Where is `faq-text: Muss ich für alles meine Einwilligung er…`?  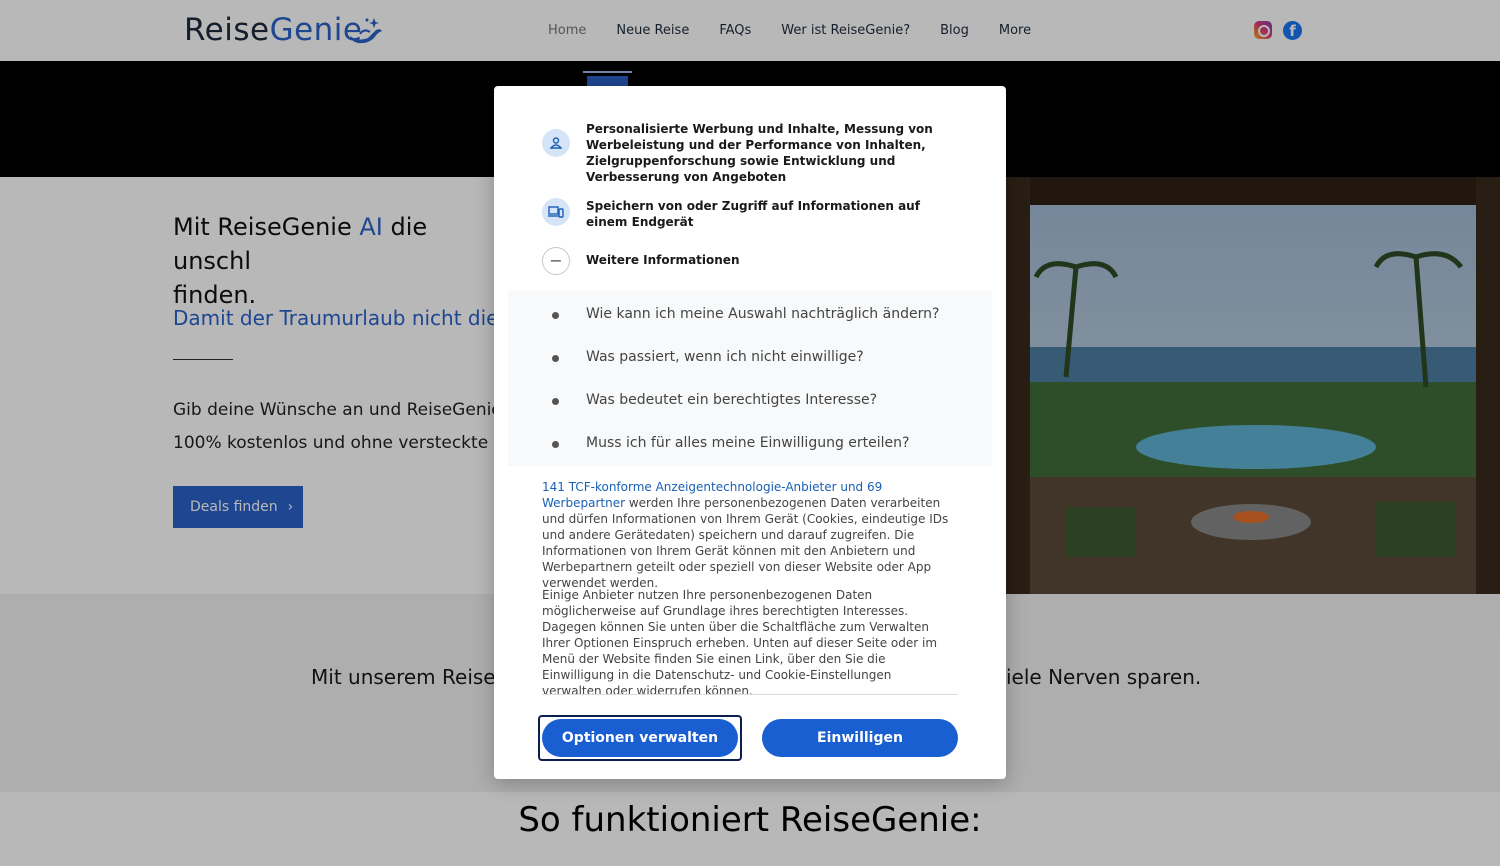
faq-text: Muss ich für alles meine Einwilligung er… is located at coordinates (748, 443).